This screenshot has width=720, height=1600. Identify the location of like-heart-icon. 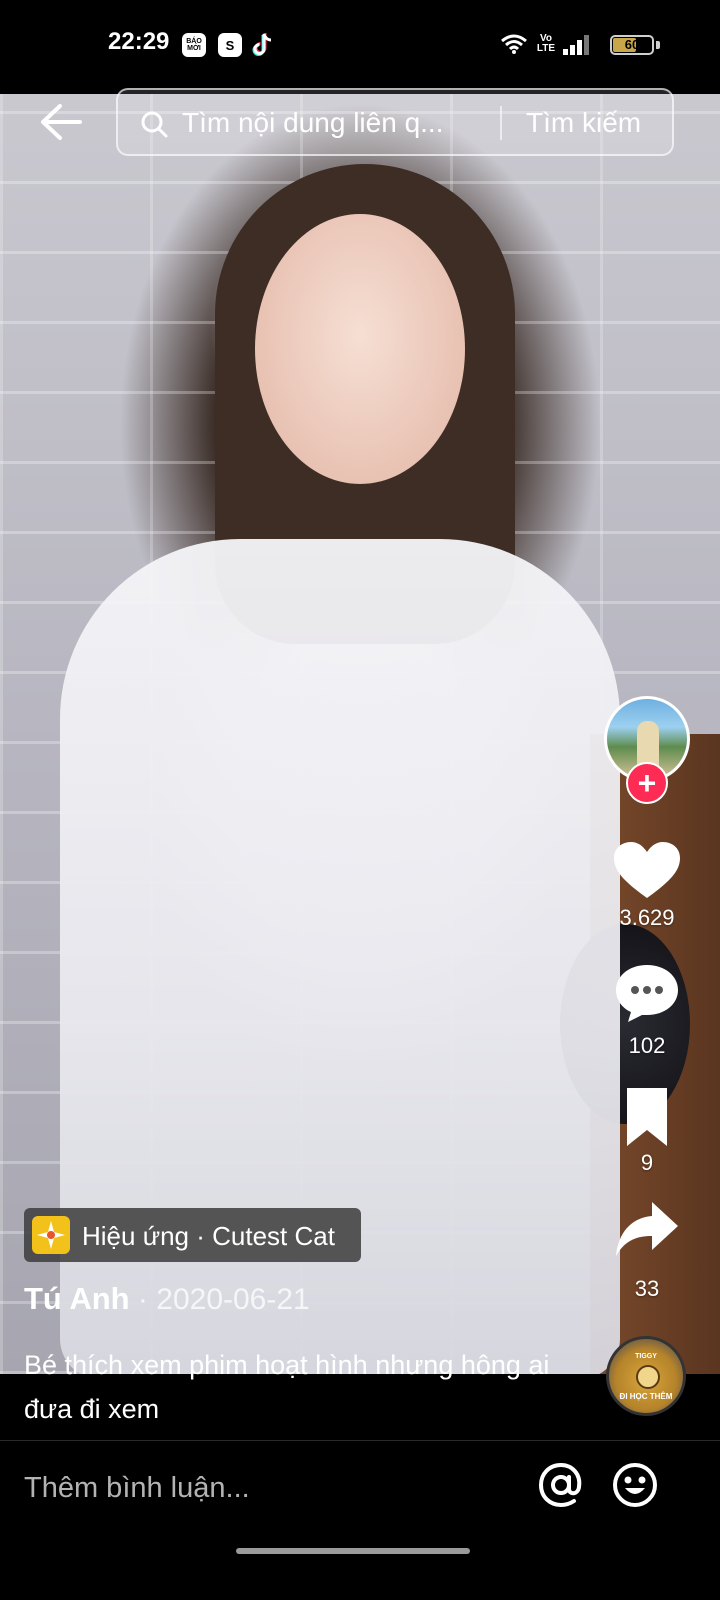
(647, 871).